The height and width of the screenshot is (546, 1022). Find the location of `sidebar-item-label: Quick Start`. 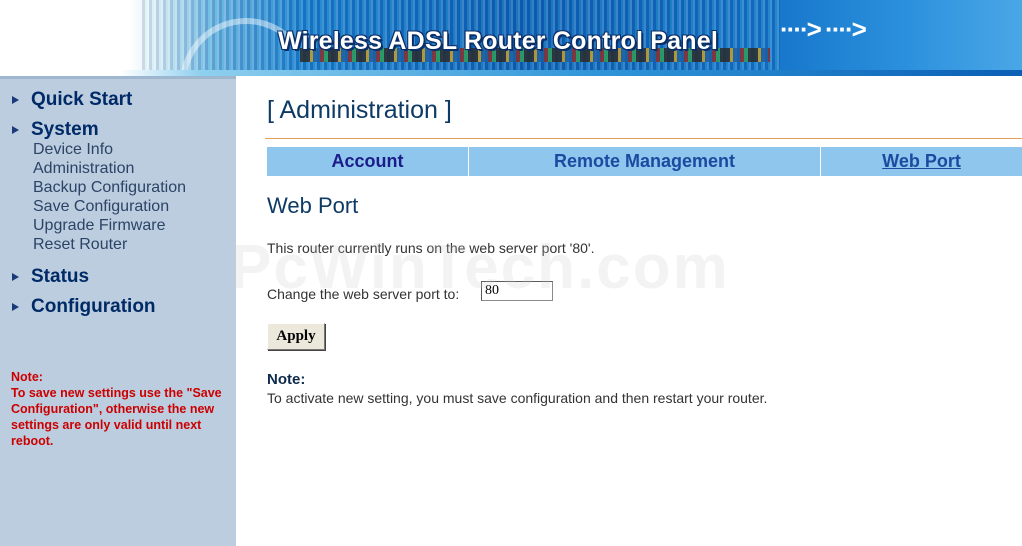

sidebar-item-label: Quick Start is located at coordinates (82, 99).